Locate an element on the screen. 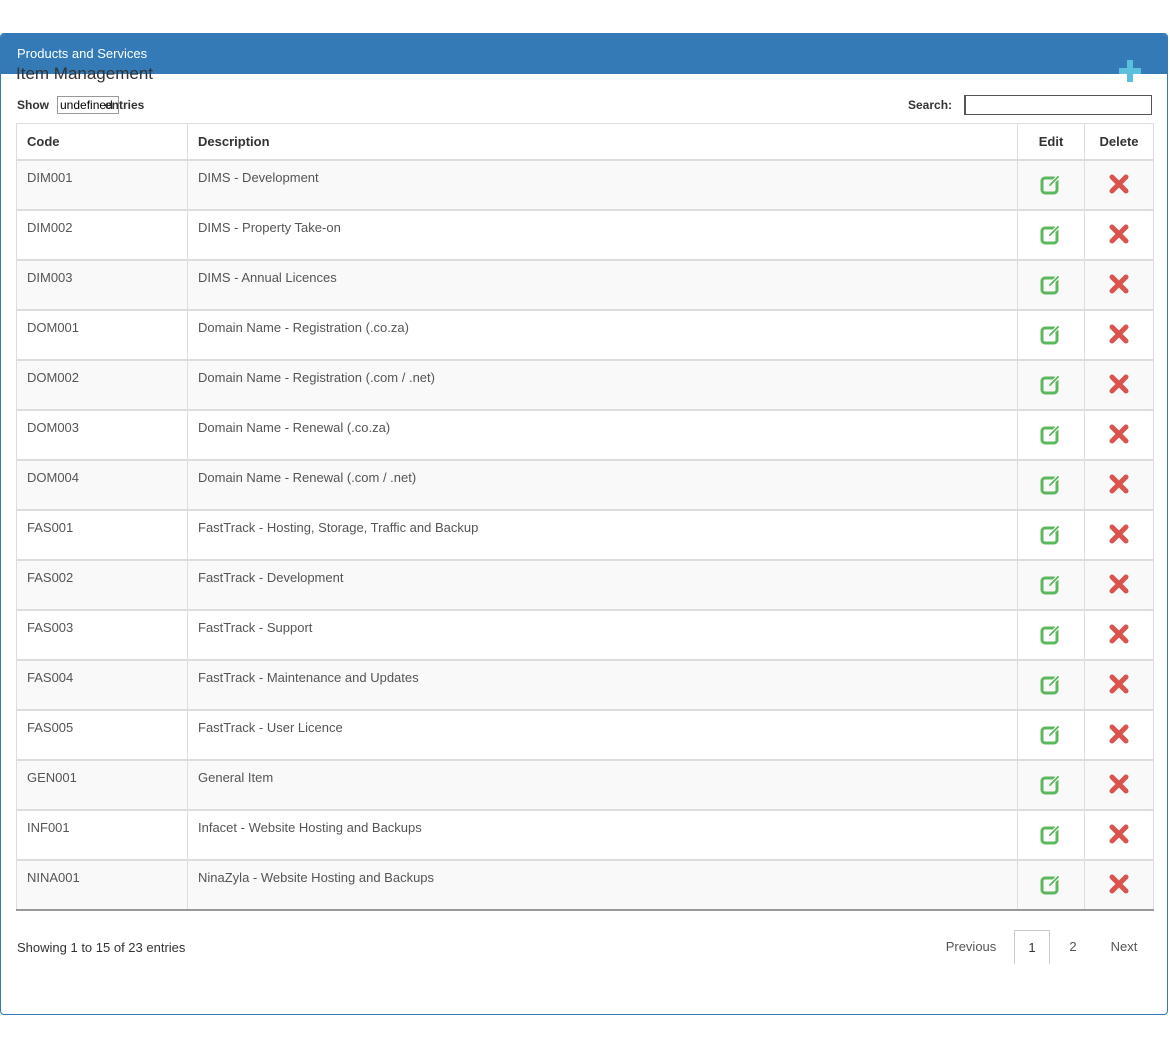 Image resolution: width=1170 pixels, height=1037 pixels. header-row: Code Description Edit Delete is located at coordinates (585, 142).